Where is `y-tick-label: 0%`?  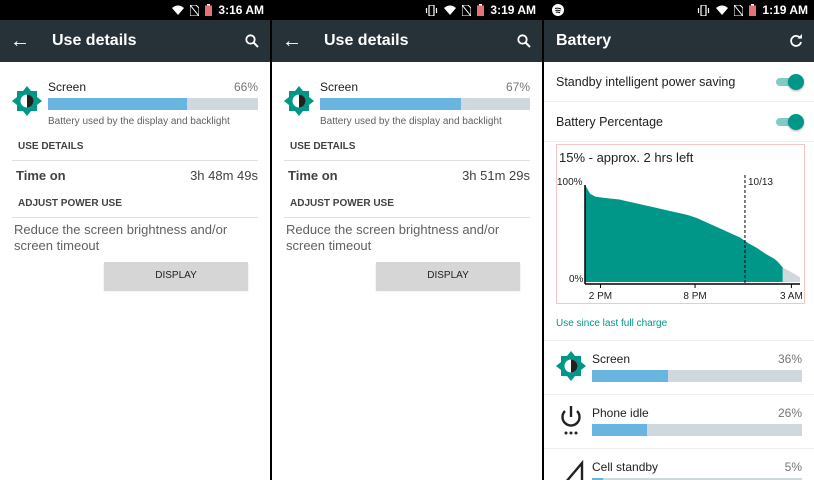
y-tick-label: 0% is located at coordinates (576, 279).